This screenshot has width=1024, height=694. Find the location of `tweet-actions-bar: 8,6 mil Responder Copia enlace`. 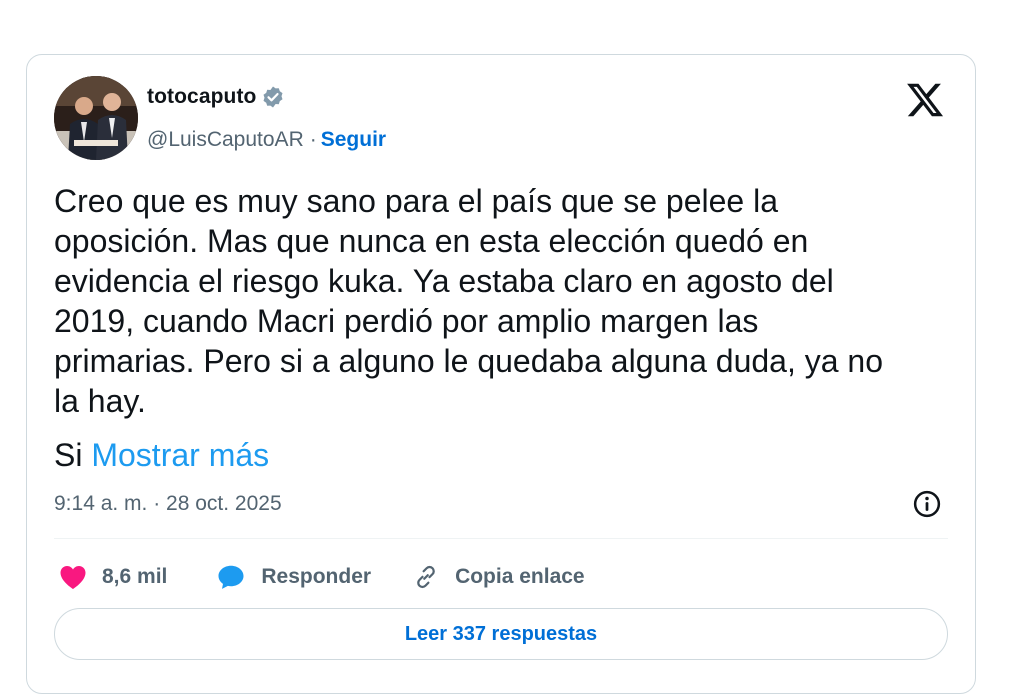

tweet-actions-bar: 8,6 mil Responder Copia enlace is located at coordinates (321, 577).